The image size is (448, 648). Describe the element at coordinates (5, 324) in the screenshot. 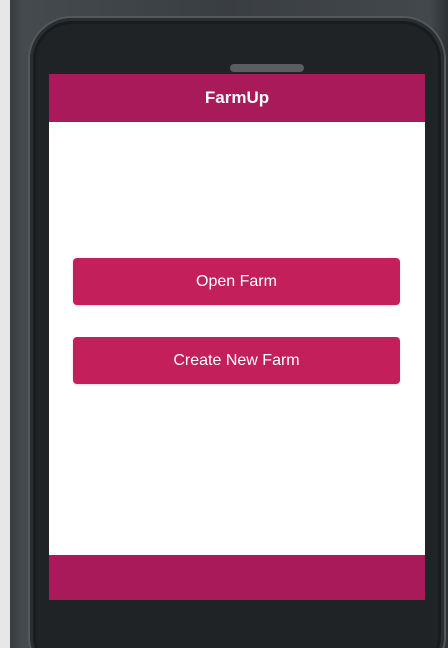

I see `window-edge` at that location.